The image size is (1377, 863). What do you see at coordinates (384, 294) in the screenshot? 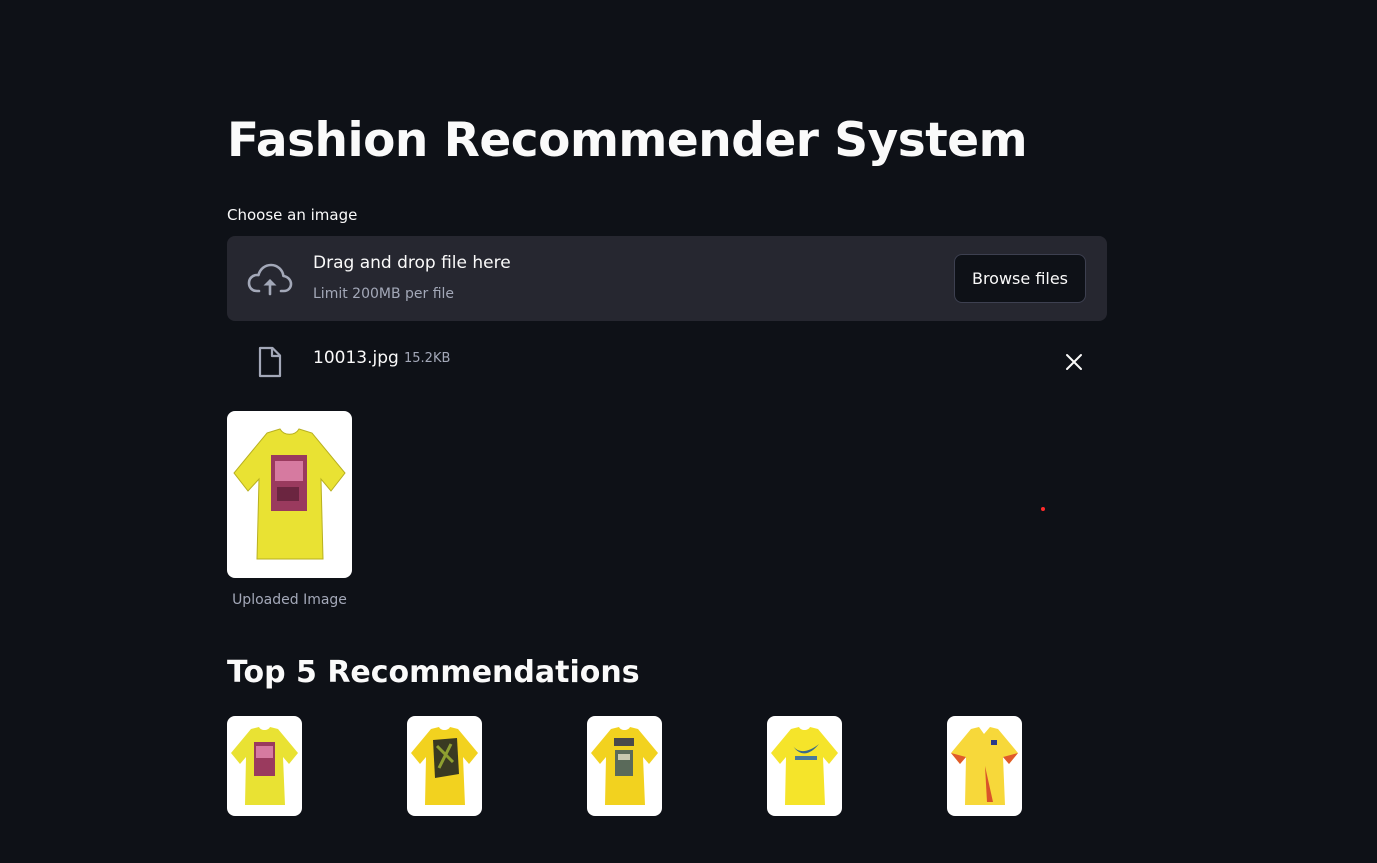
I see `dropzone-limit: Limit 200MB per file` at bounding box center [384, 294].